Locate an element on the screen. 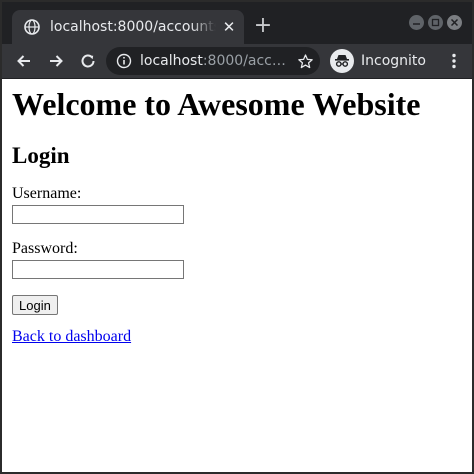 The height and width of the screenshot is (474, 474). tab-title: localhost:8000/accounts/login/ is located at coordinates (133, 27).